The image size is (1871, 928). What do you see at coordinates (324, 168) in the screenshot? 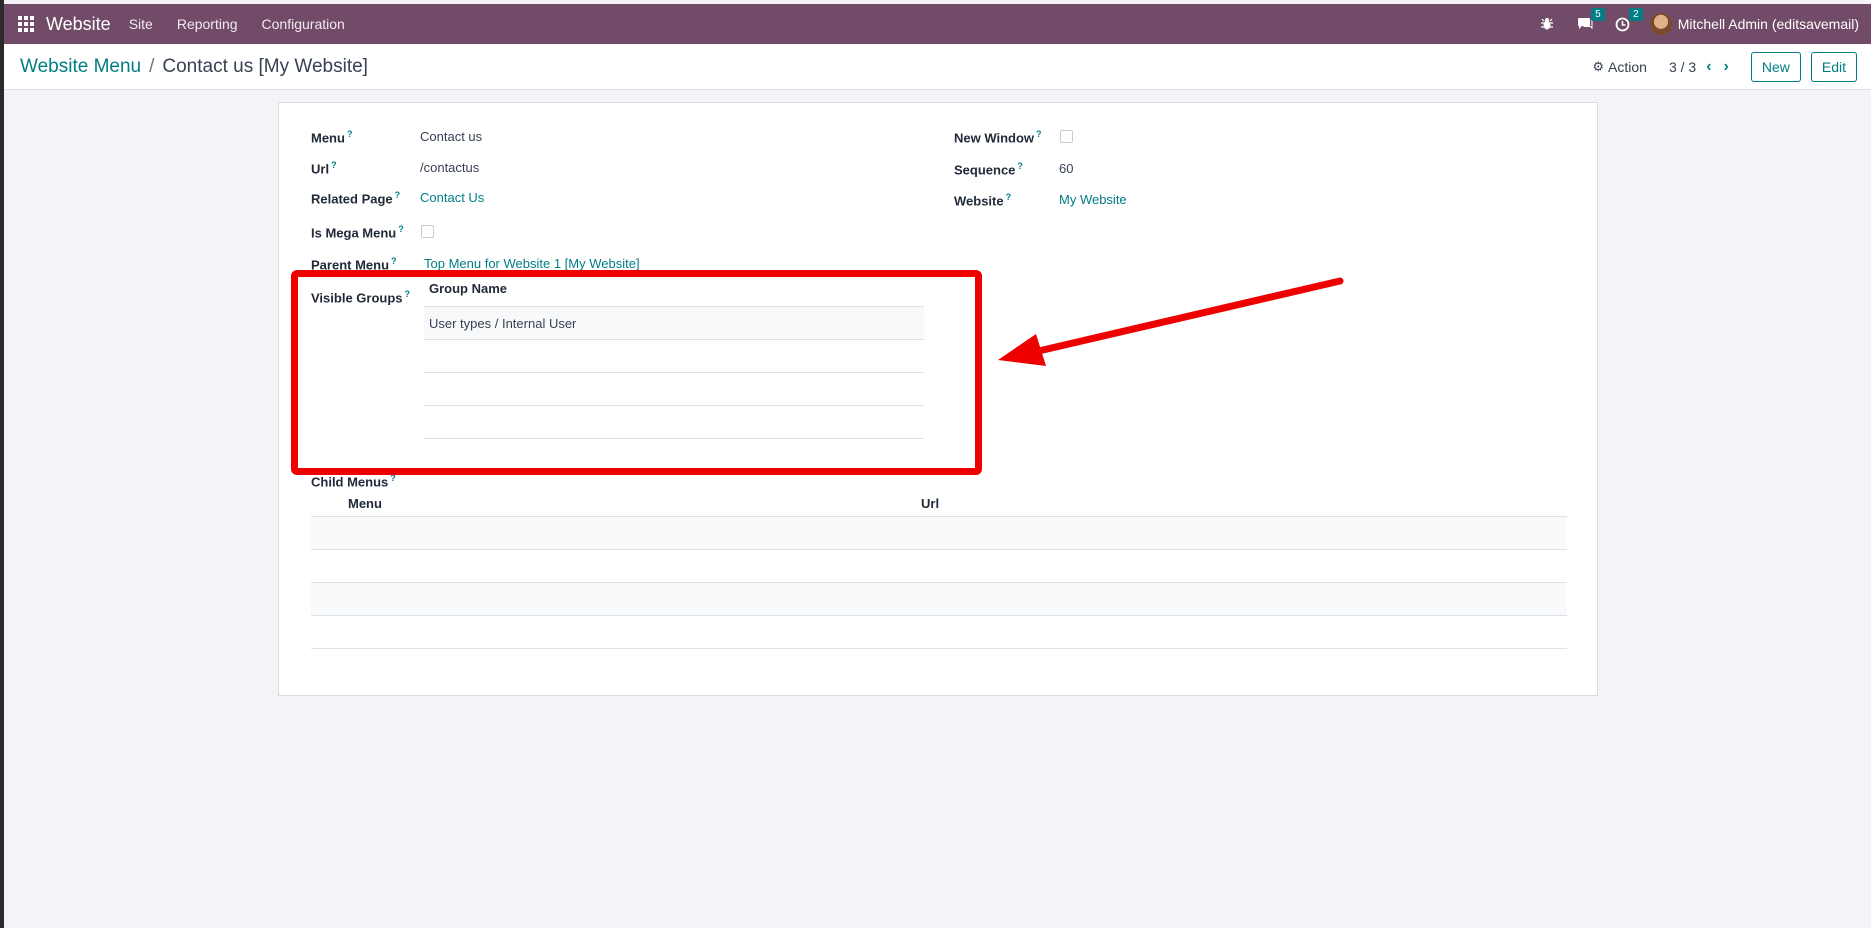
I see `url-field-label: Url?` at bounding box center [324, 168].